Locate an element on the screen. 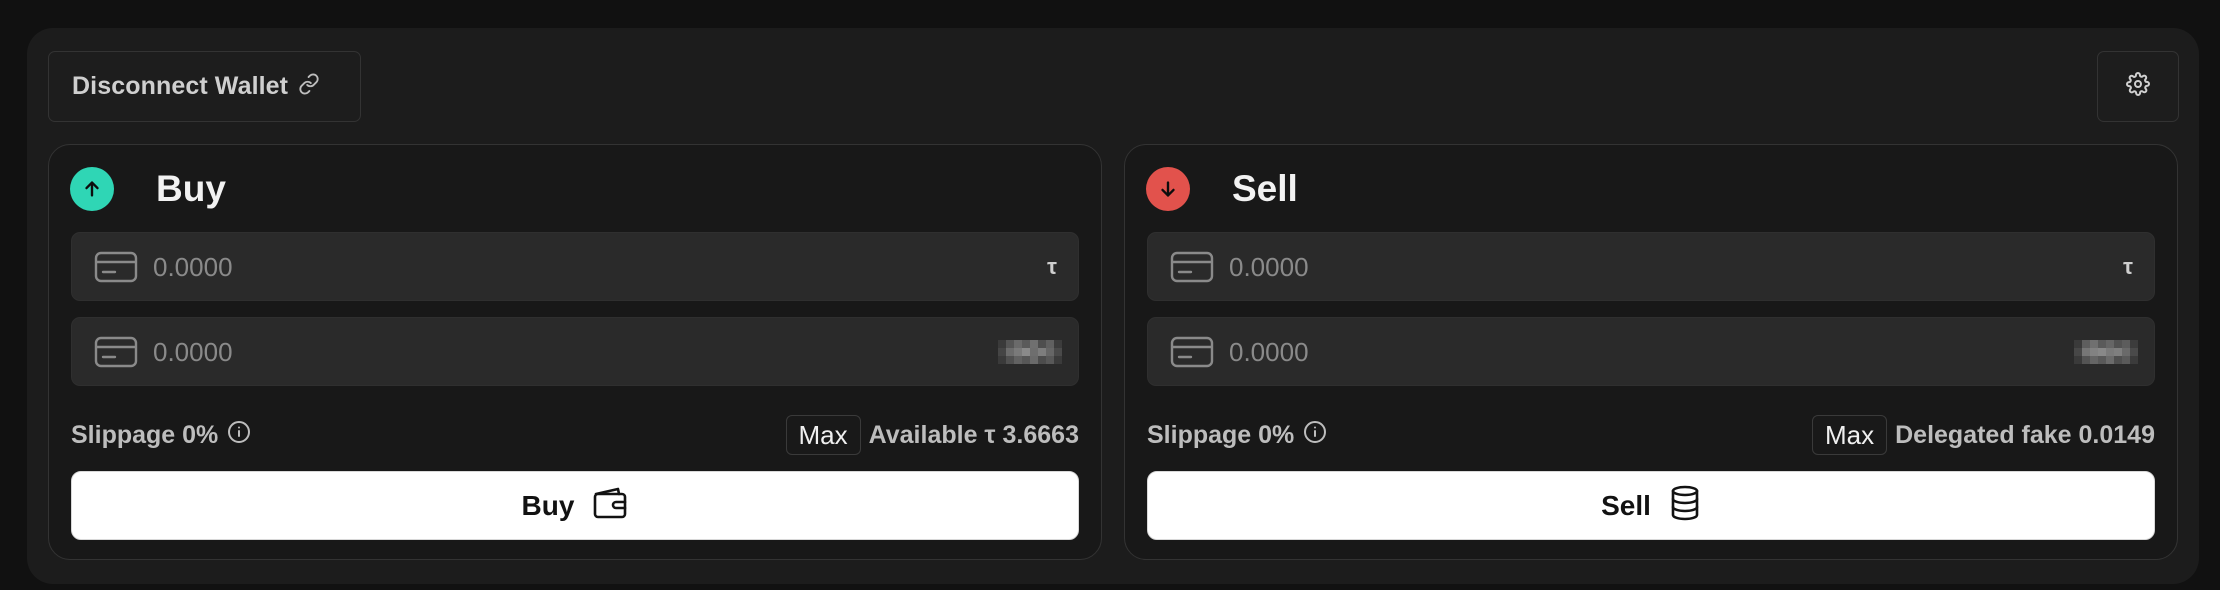 This screenshot has width=2220, height=590. buy-available-group: Max Available τ 3.6663 is located at coordinates (932, 435).